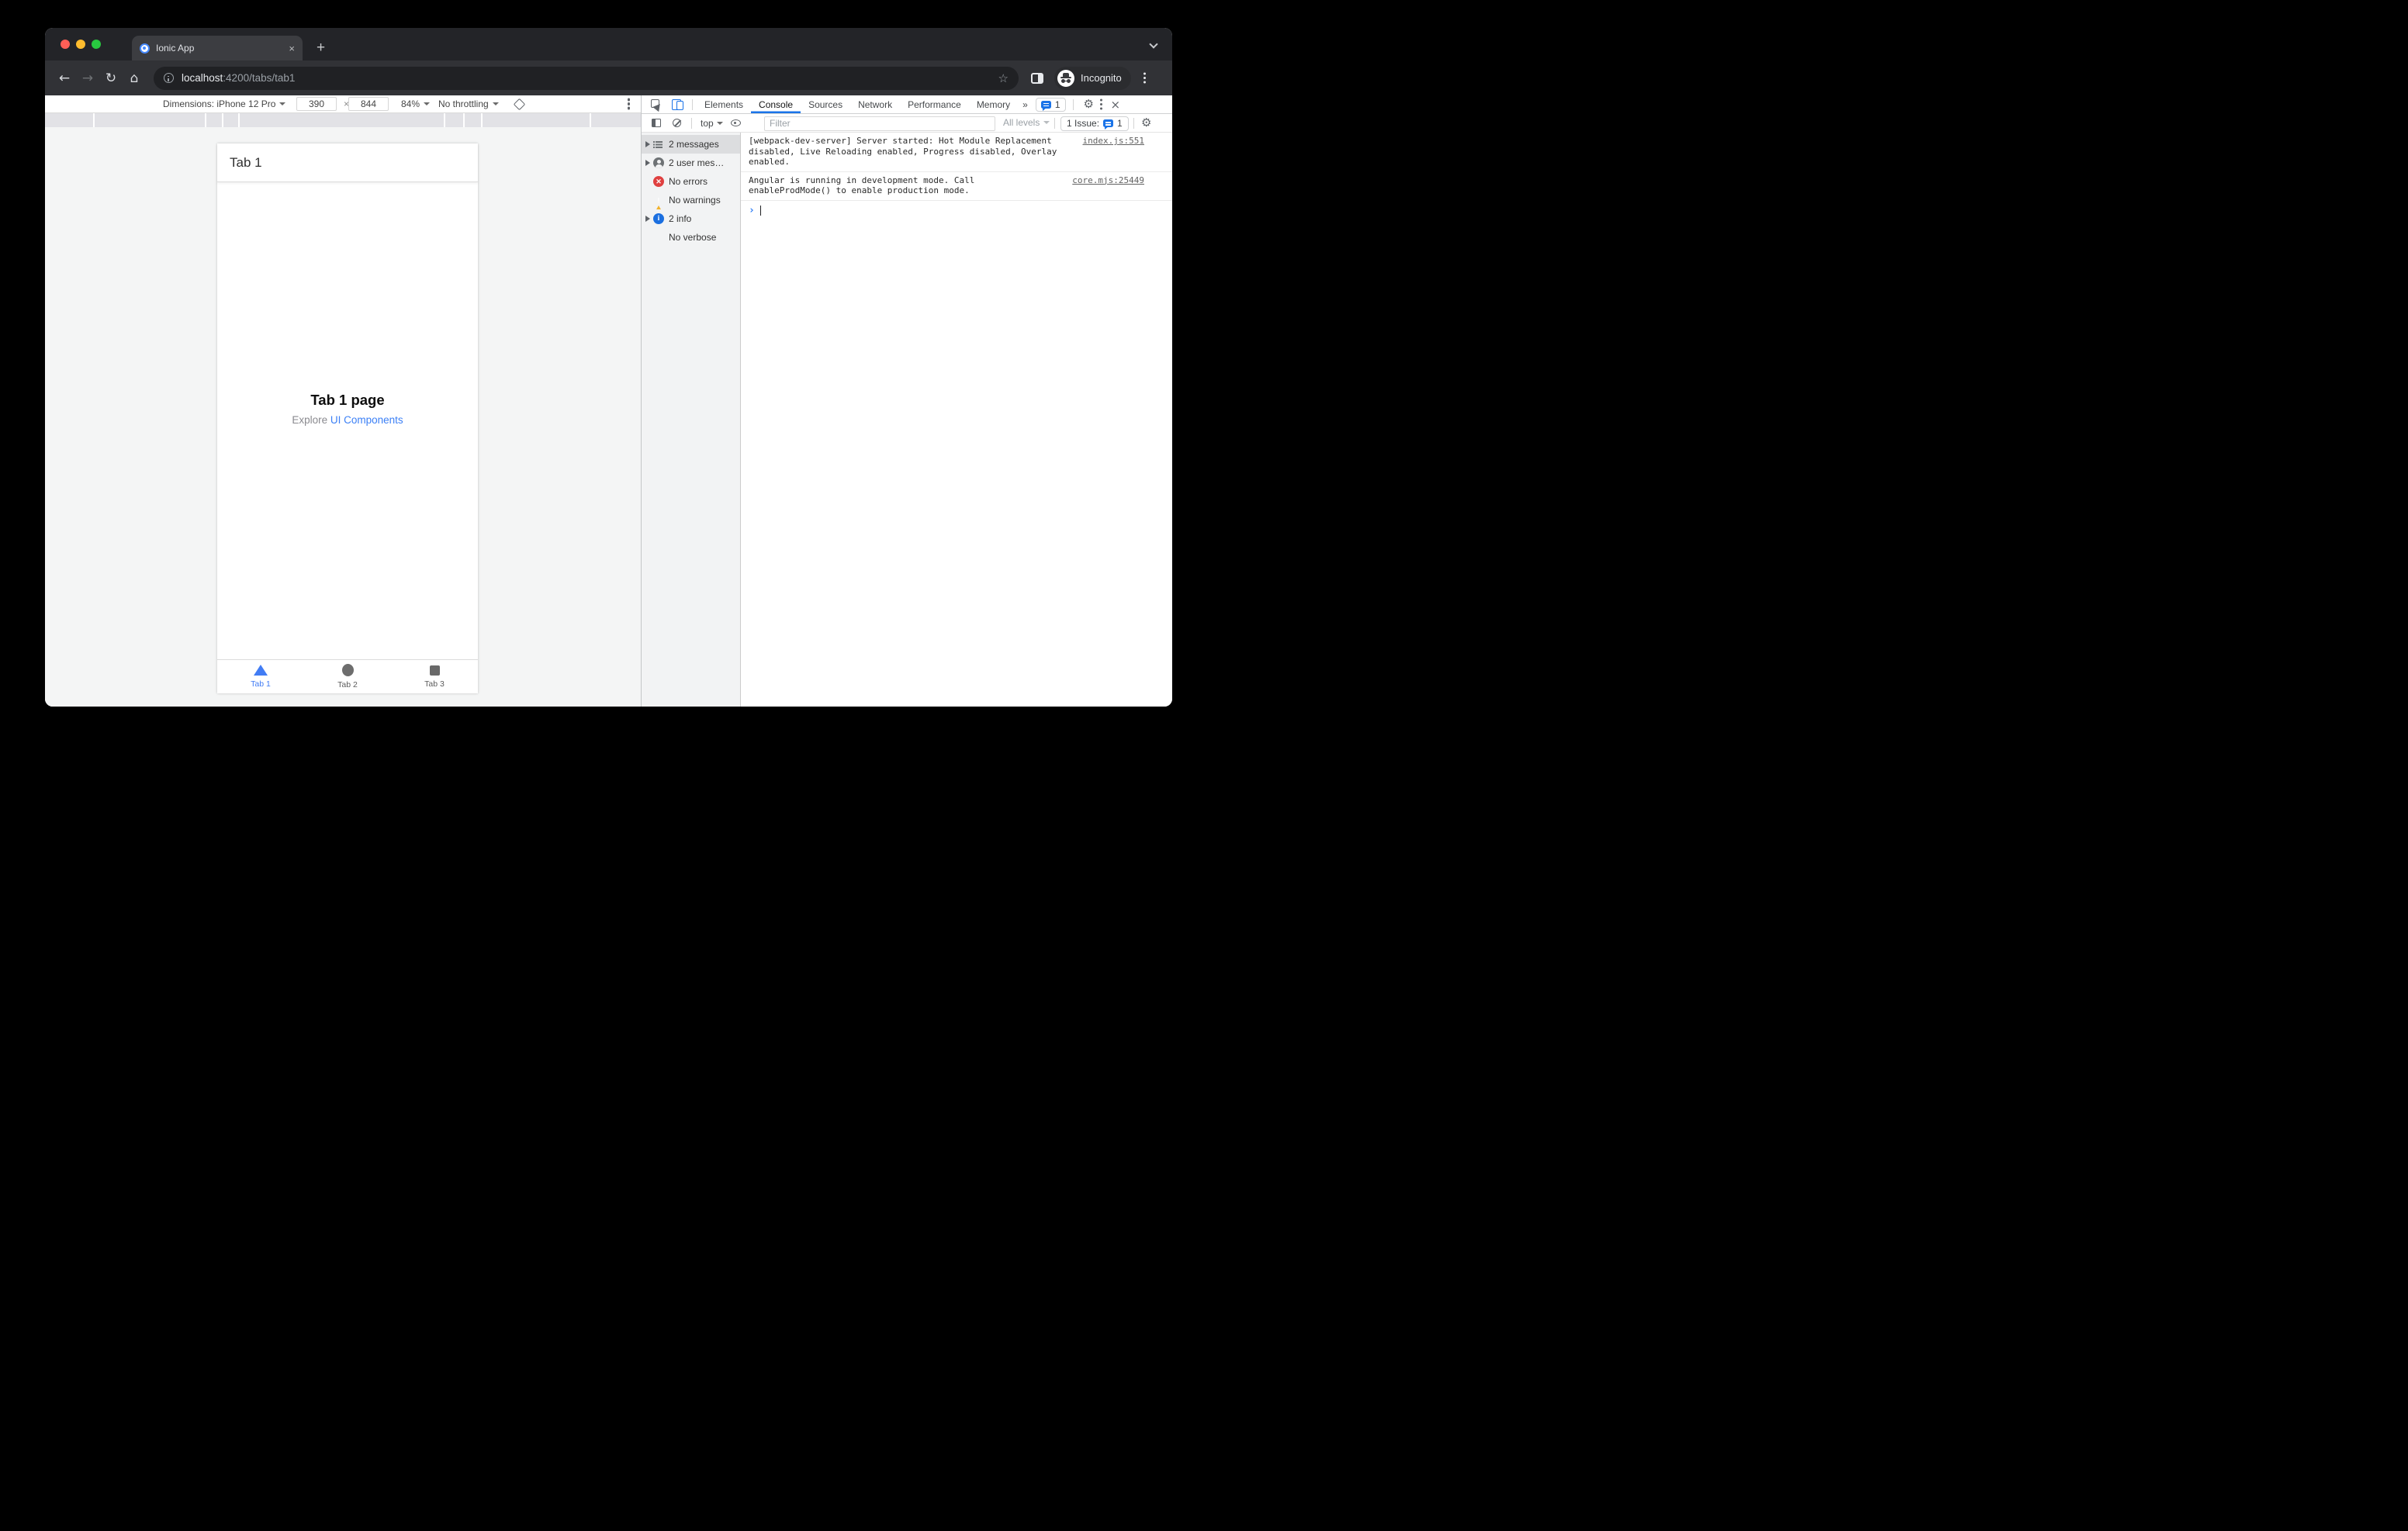  Describe the element at coordinates (1057, 104) in the screenshot. I see `issues-count: 1` at that location.